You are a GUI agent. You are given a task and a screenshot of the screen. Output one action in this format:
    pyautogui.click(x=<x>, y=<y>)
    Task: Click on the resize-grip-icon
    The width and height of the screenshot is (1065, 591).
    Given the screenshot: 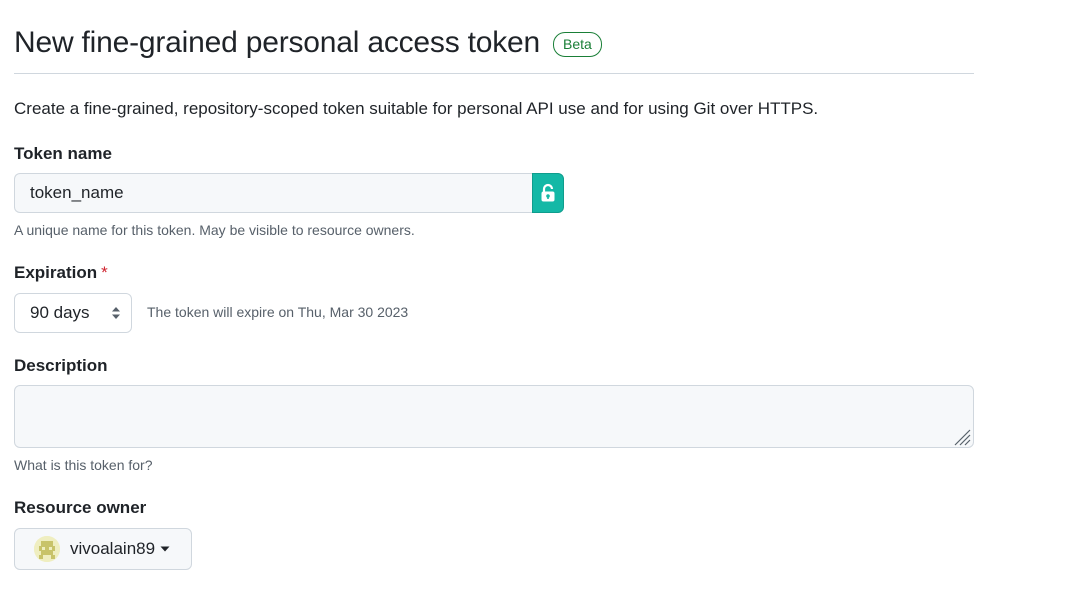 What is the action you would take?
    pyautogui.click(x=962, y=437)
    